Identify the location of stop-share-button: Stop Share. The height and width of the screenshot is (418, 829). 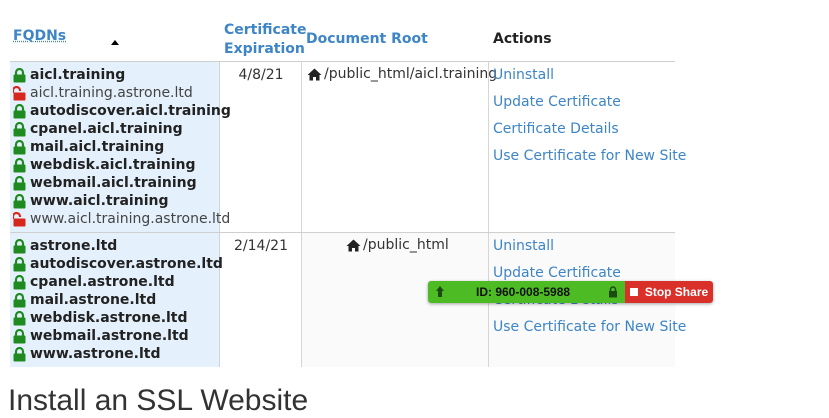
(669, 292).